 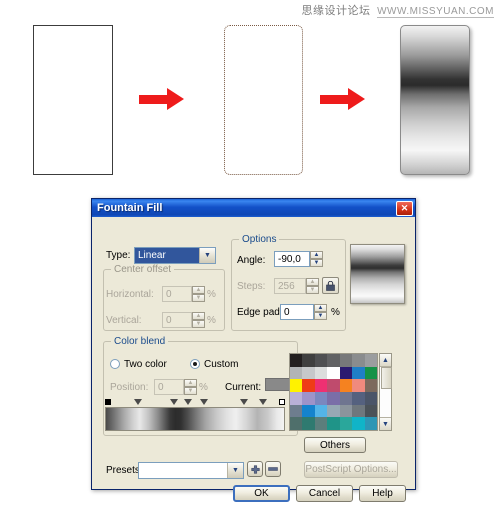 What do you see at coordinates (108, 402) in the screenshot?
I see `gradient-start-marker` at bounding box center [108, 402].